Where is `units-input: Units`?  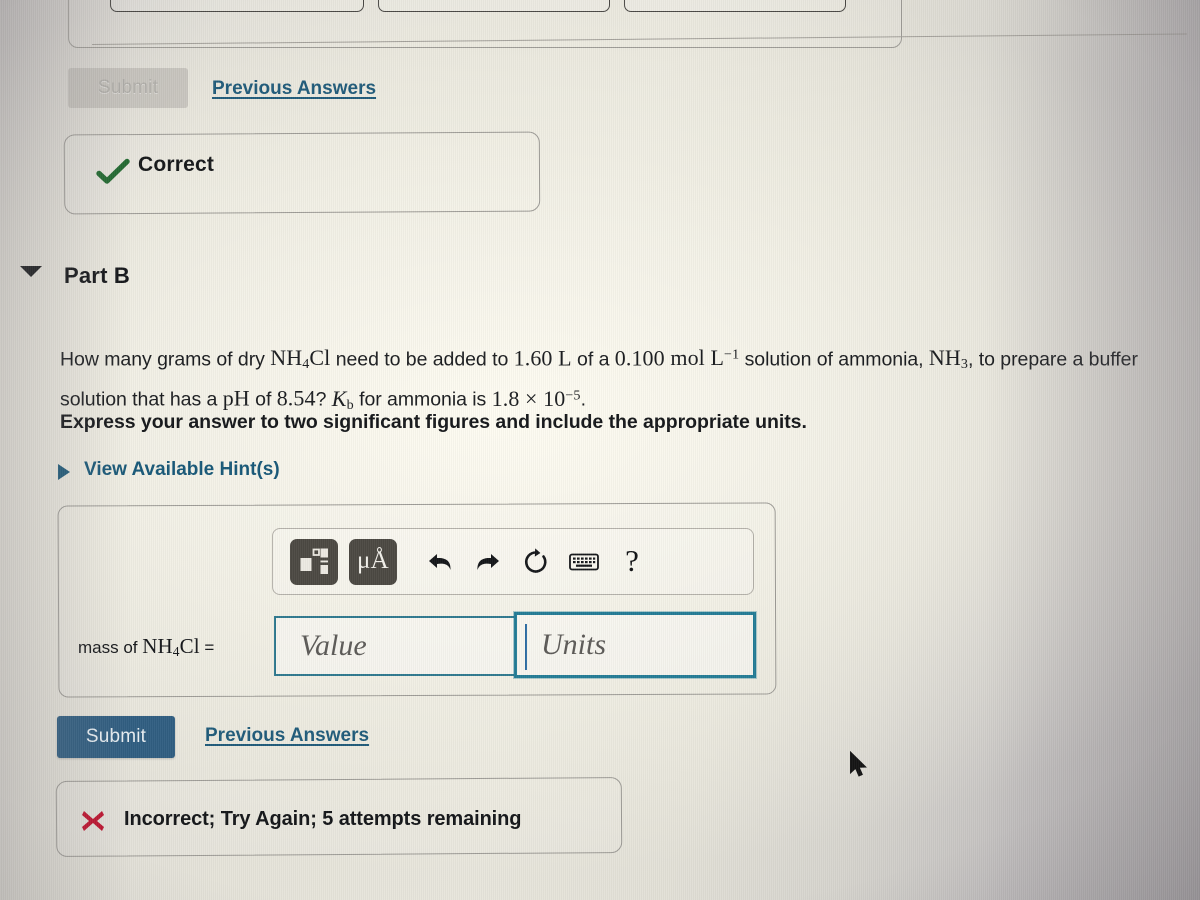
units-input: Units is located at coordinates (635, 645).